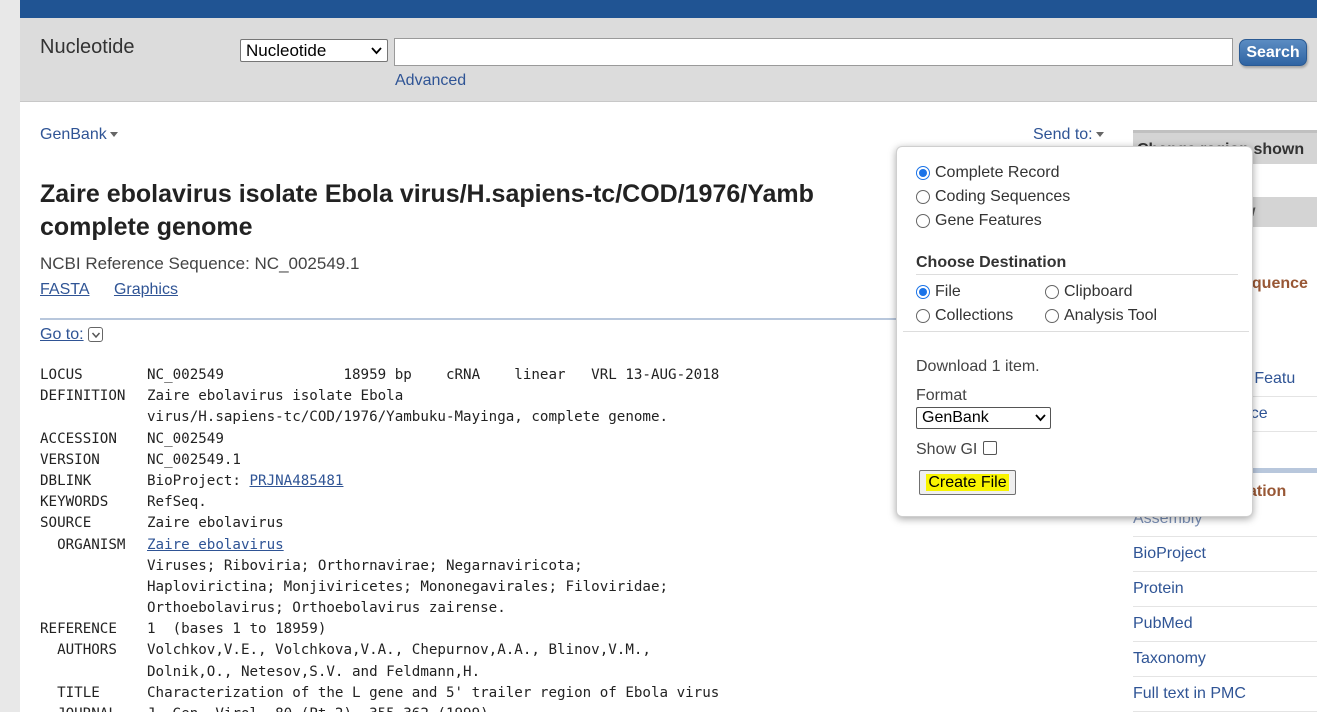 Image resolution: width=1317 pixels, height=712 pixels. Describe the element at coordinates (947, 449) in the screenshot. I see `show-gi-label: Show GI` at that location.